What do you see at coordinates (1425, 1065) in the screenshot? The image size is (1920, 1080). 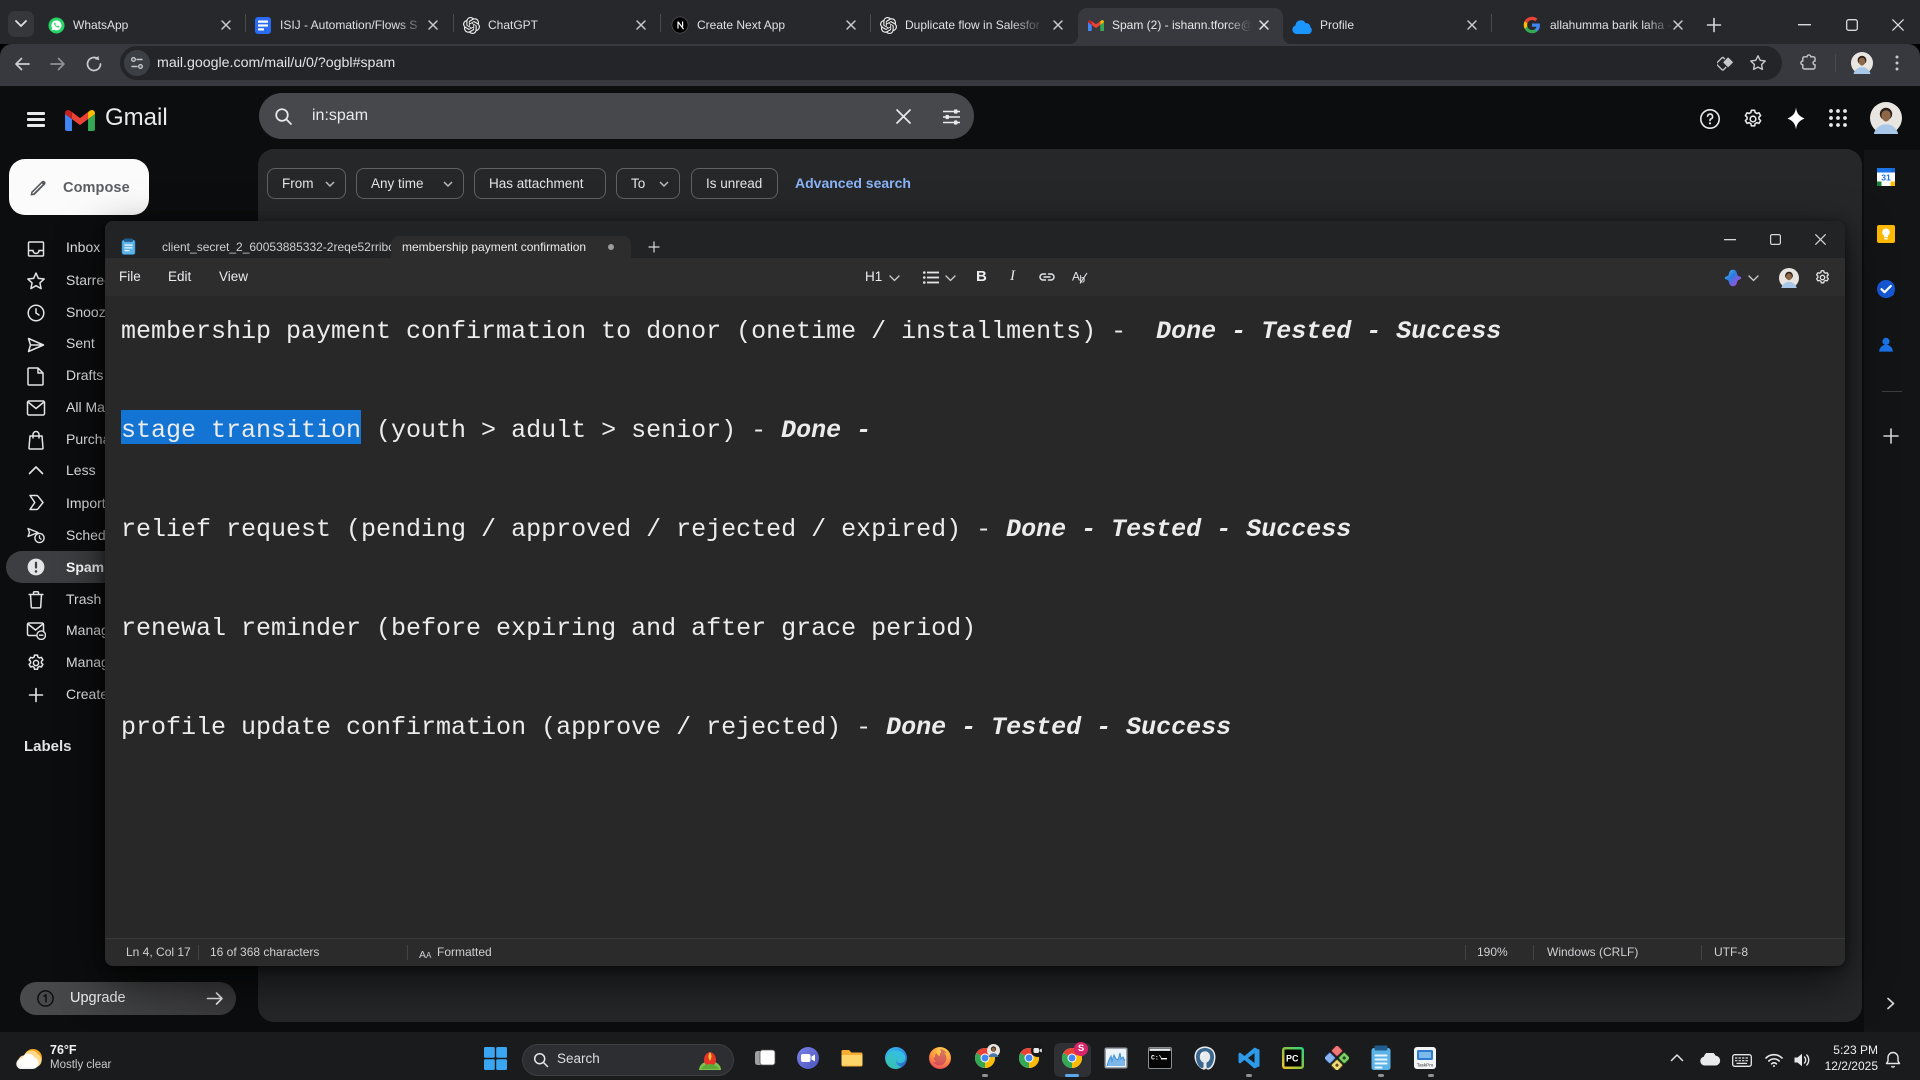 I see `svg-text: TaskPro` at bounding box center [1425, 1065].